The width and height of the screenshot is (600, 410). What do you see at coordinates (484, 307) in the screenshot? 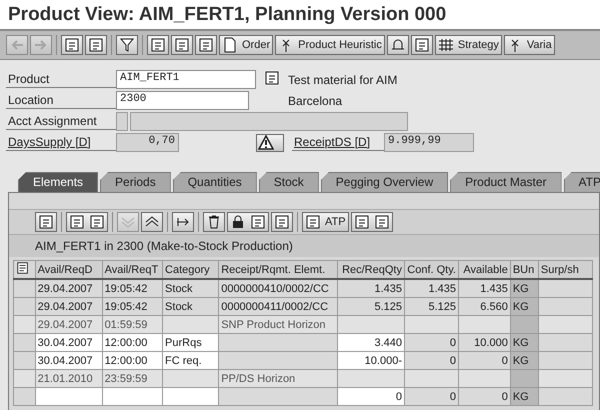
I see `table-cell: 6.560` at bounding box center [484, 307].